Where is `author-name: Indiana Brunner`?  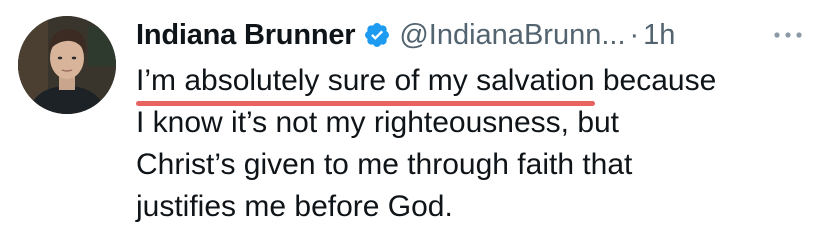 author-name: Indiana Brunner is located at coordinates (246, 35).